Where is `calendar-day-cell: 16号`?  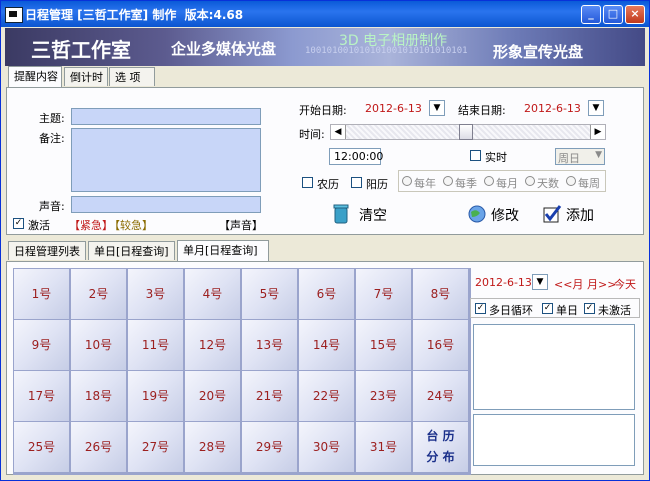
calendar-day-cell: 16号 is located at coordinates (440, 345).